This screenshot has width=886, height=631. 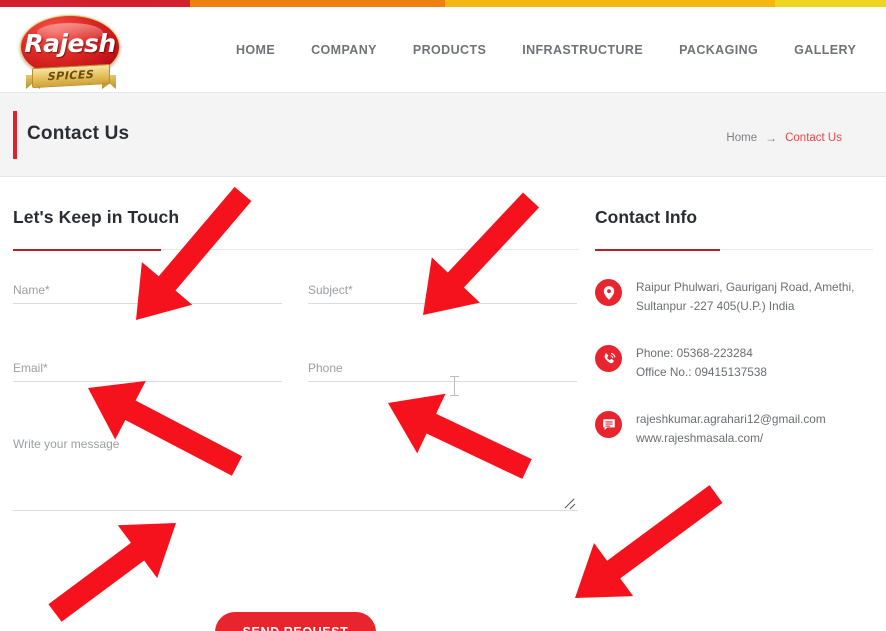 I want to click on page-title: Contact Us, so click(x=78, y=133).